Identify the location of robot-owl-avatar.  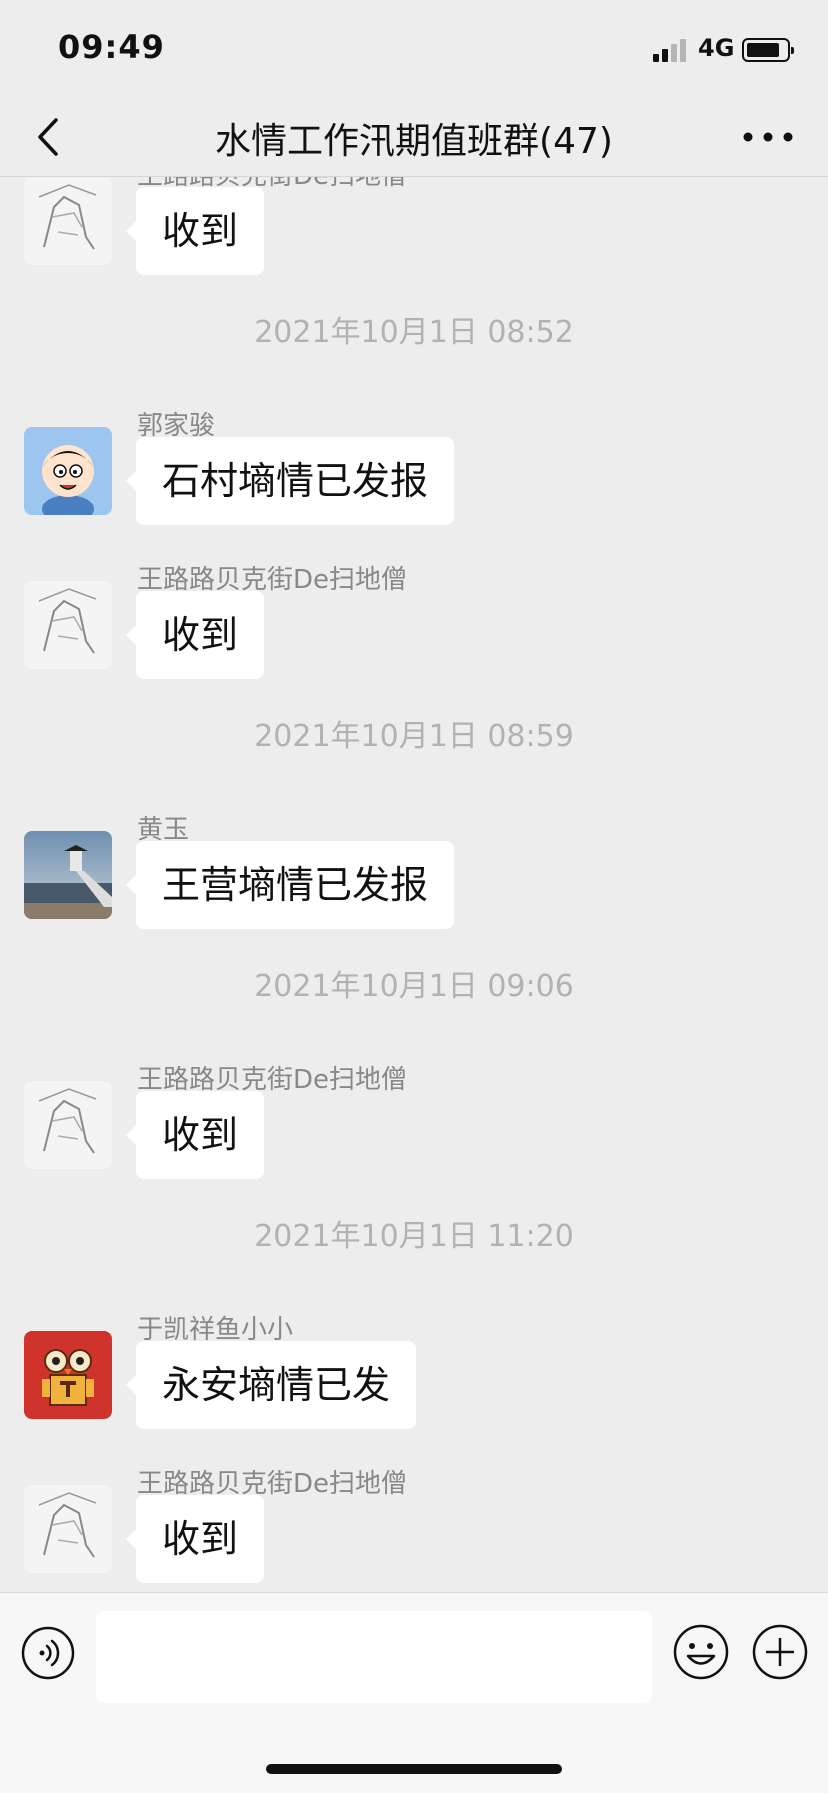
(68, 1375).